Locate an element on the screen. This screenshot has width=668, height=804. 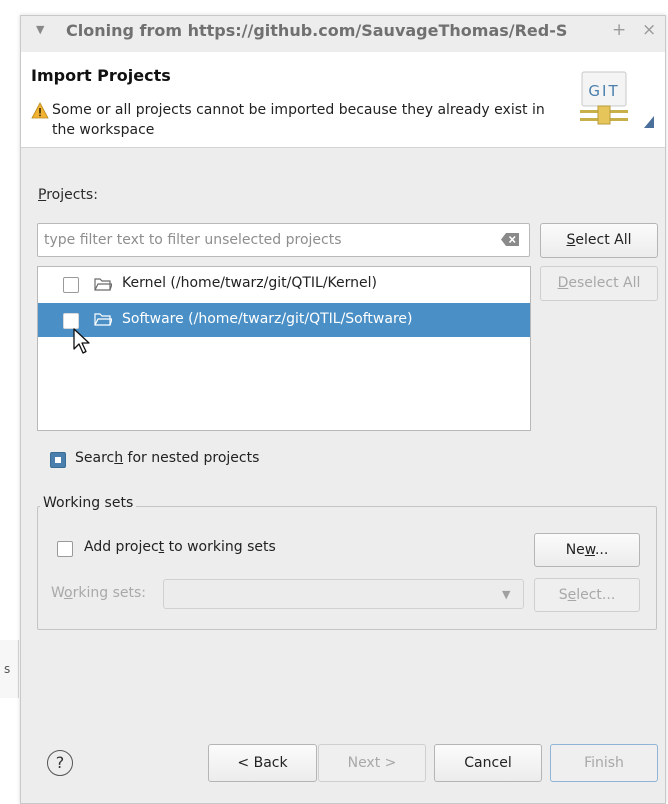
working-sets-label: Working sets: is located at coordinates (98, 593).